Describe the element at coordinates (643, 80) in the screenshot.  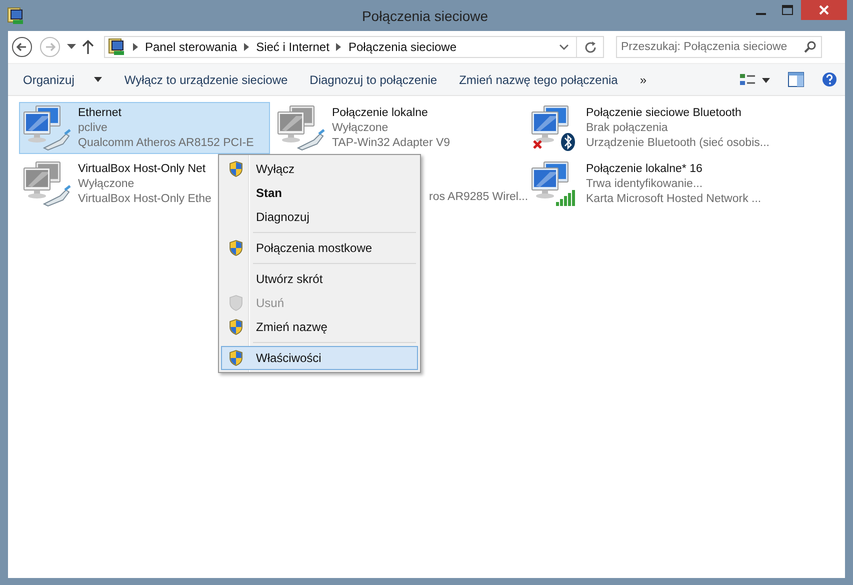
I see `more-button: »` at that location.